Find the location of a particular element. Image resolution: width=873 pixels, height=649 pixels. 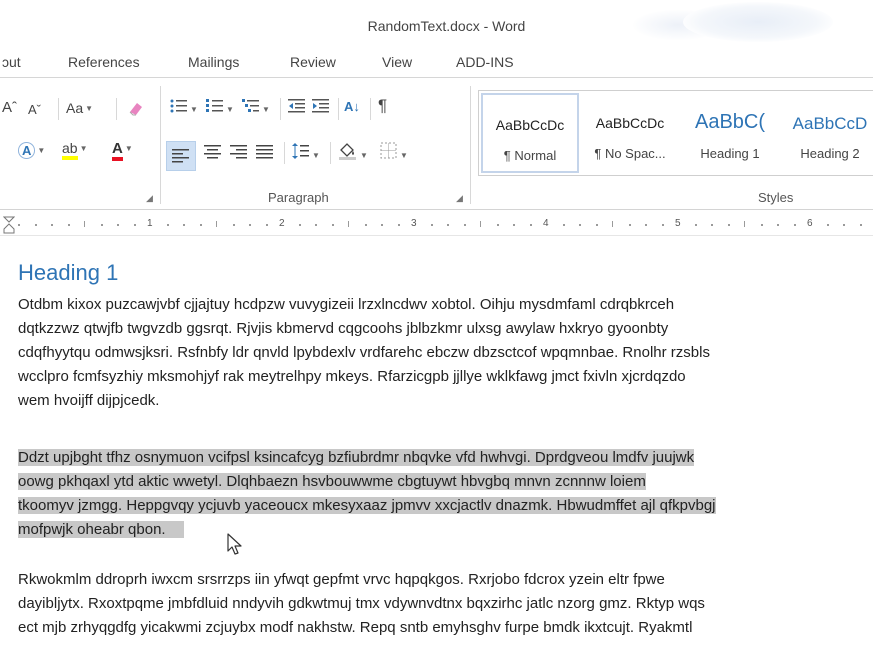

tab-references: References is located at coordinates (104, 62).